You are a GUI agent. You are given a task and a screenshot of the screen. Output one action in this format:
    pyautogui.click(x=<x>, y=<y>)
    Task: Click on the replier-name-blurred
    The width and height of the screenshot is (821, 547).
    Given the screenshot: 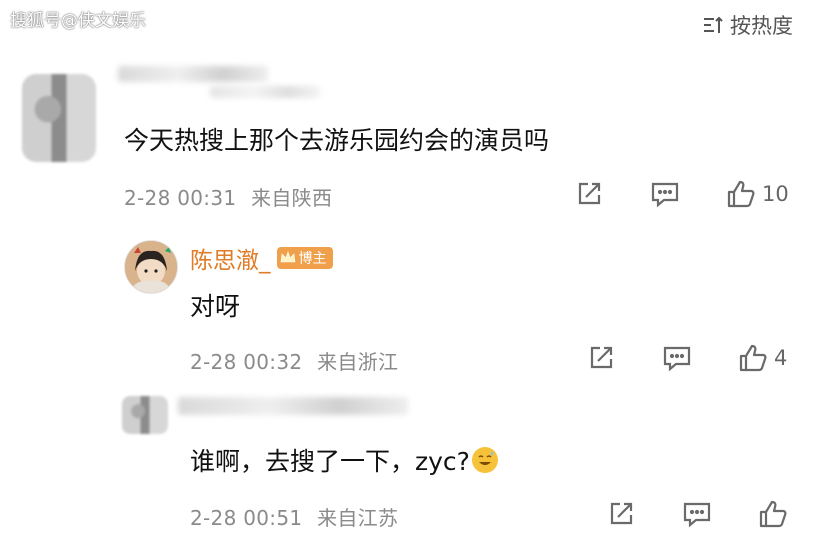 What is the action you would take?
    pyautogui.click(x=293, y=406)
    